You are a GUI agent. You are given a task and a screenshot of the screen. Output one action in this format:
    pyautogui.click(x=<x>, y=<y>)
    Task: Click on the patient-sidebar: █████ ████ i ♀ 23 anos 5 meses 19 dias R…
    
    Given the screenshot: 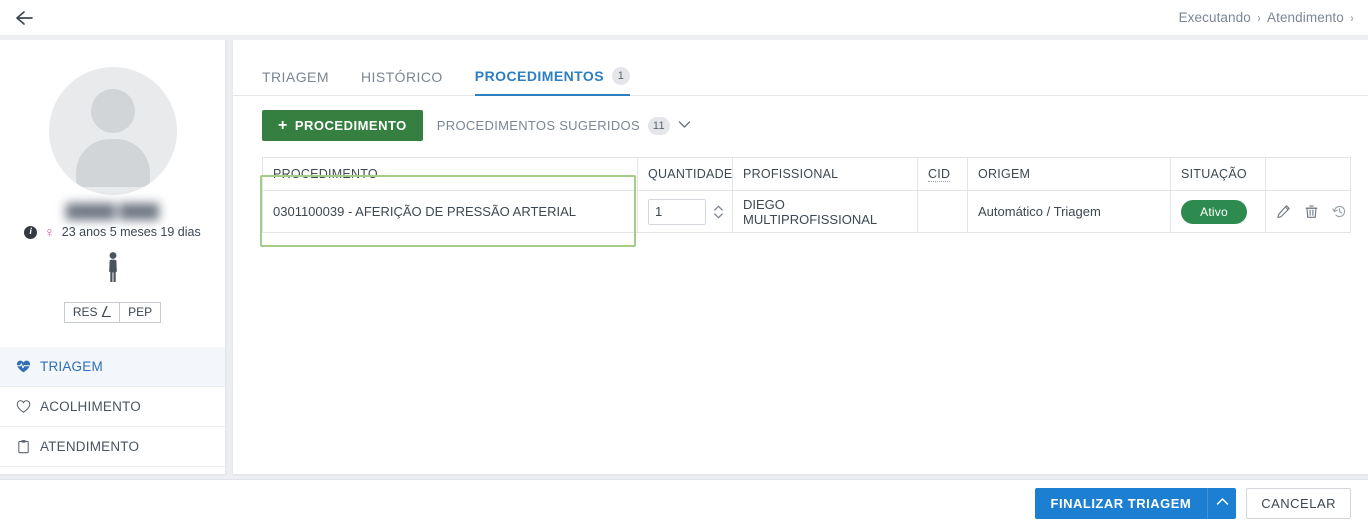 What is the action you would take?
    pyautogui.click(x=113, y=257)
    